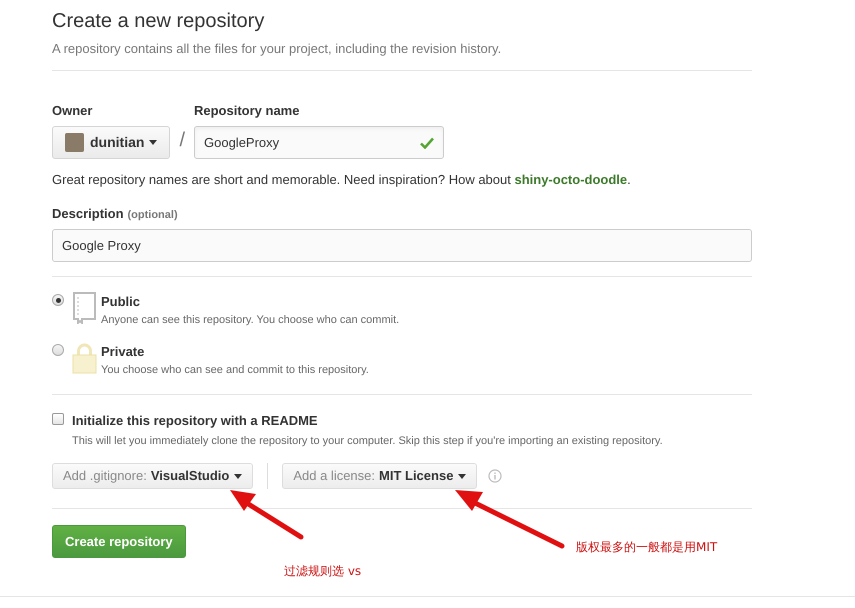 Image resolution: width=855 pixels, height=608 pixels. I want to click on annotation-text: 版权最多的一般都是用MIT, so click(647, 547).